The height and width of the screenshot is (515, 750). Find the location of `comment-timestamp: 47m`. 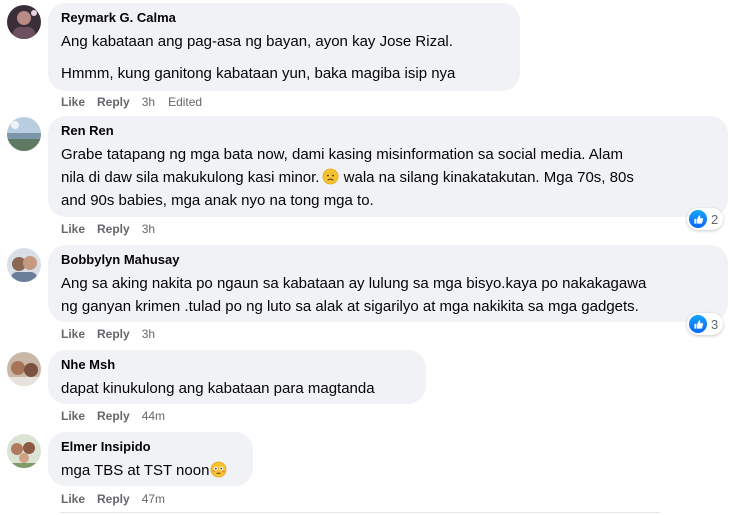

comment-timestamp: 47m is located at coordinates (153, 499).